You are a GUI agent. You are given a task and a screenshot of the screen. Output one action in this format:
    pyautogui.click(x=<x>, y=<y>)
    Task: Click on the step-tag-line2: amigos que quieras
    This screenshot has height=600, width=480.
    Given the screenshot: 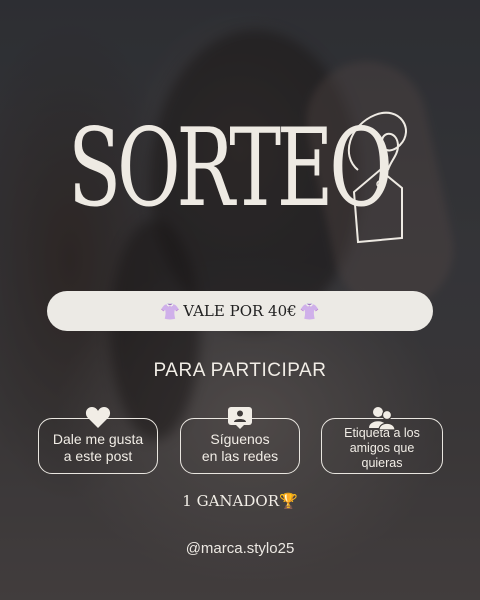 What is the action you would take?
    pyautogui.click(x=382, y=455)
    